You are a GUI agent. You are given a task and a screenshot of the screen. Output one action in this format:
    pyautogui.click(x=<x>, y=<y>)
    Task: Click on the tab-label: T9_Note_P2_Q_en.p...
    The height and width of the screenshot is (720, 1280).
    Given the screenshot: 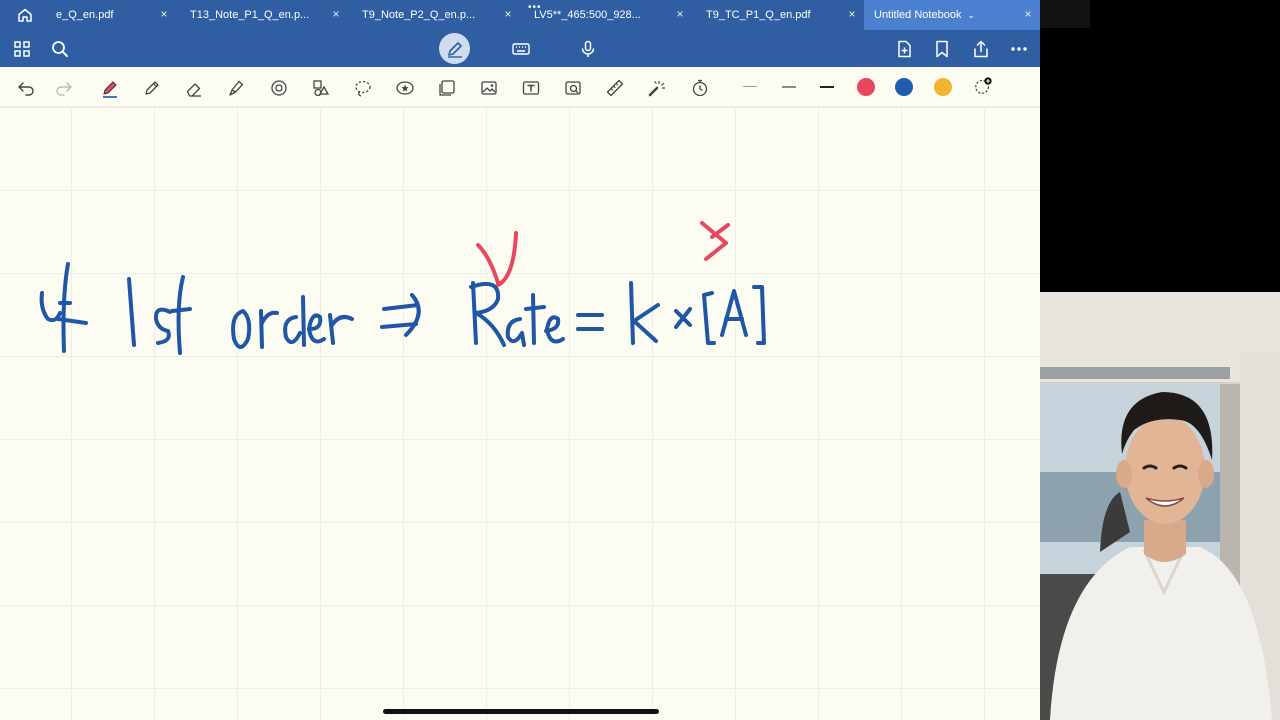 What is the action you would take?
    pyautogui.click(x=419, y=15)
    